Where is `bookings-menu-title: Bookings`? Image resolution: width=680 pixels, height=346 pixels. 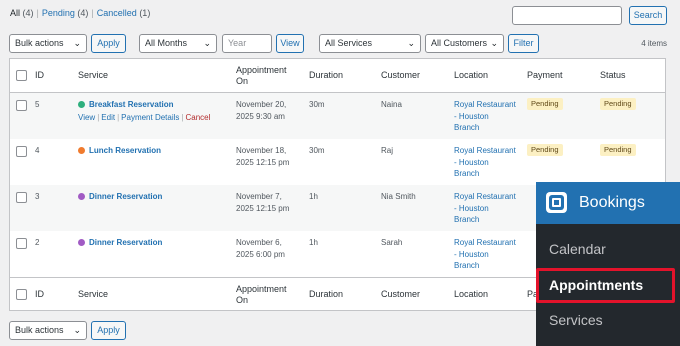 bookings-menu-title: Bookings is located at coordinates (612, 202).